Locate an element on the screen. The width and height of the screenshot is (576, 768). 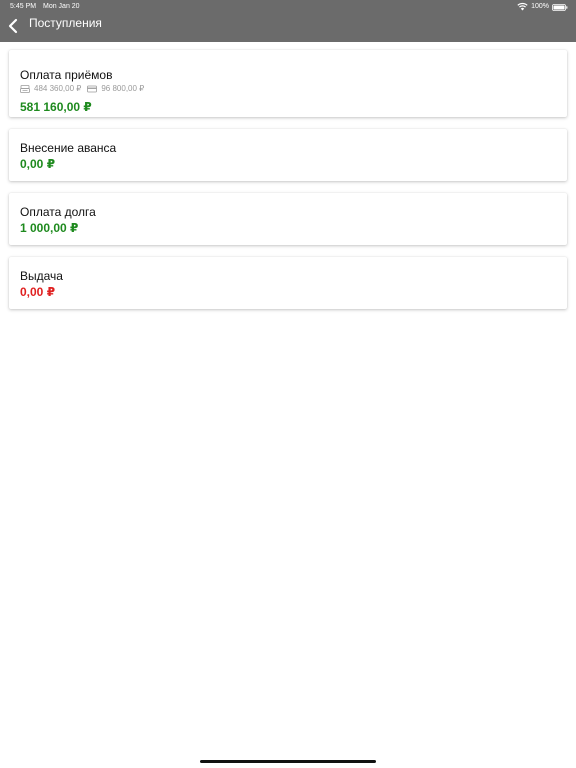
cash-amount: 484 360,00 ₽ is located at coordinates (58, 88).